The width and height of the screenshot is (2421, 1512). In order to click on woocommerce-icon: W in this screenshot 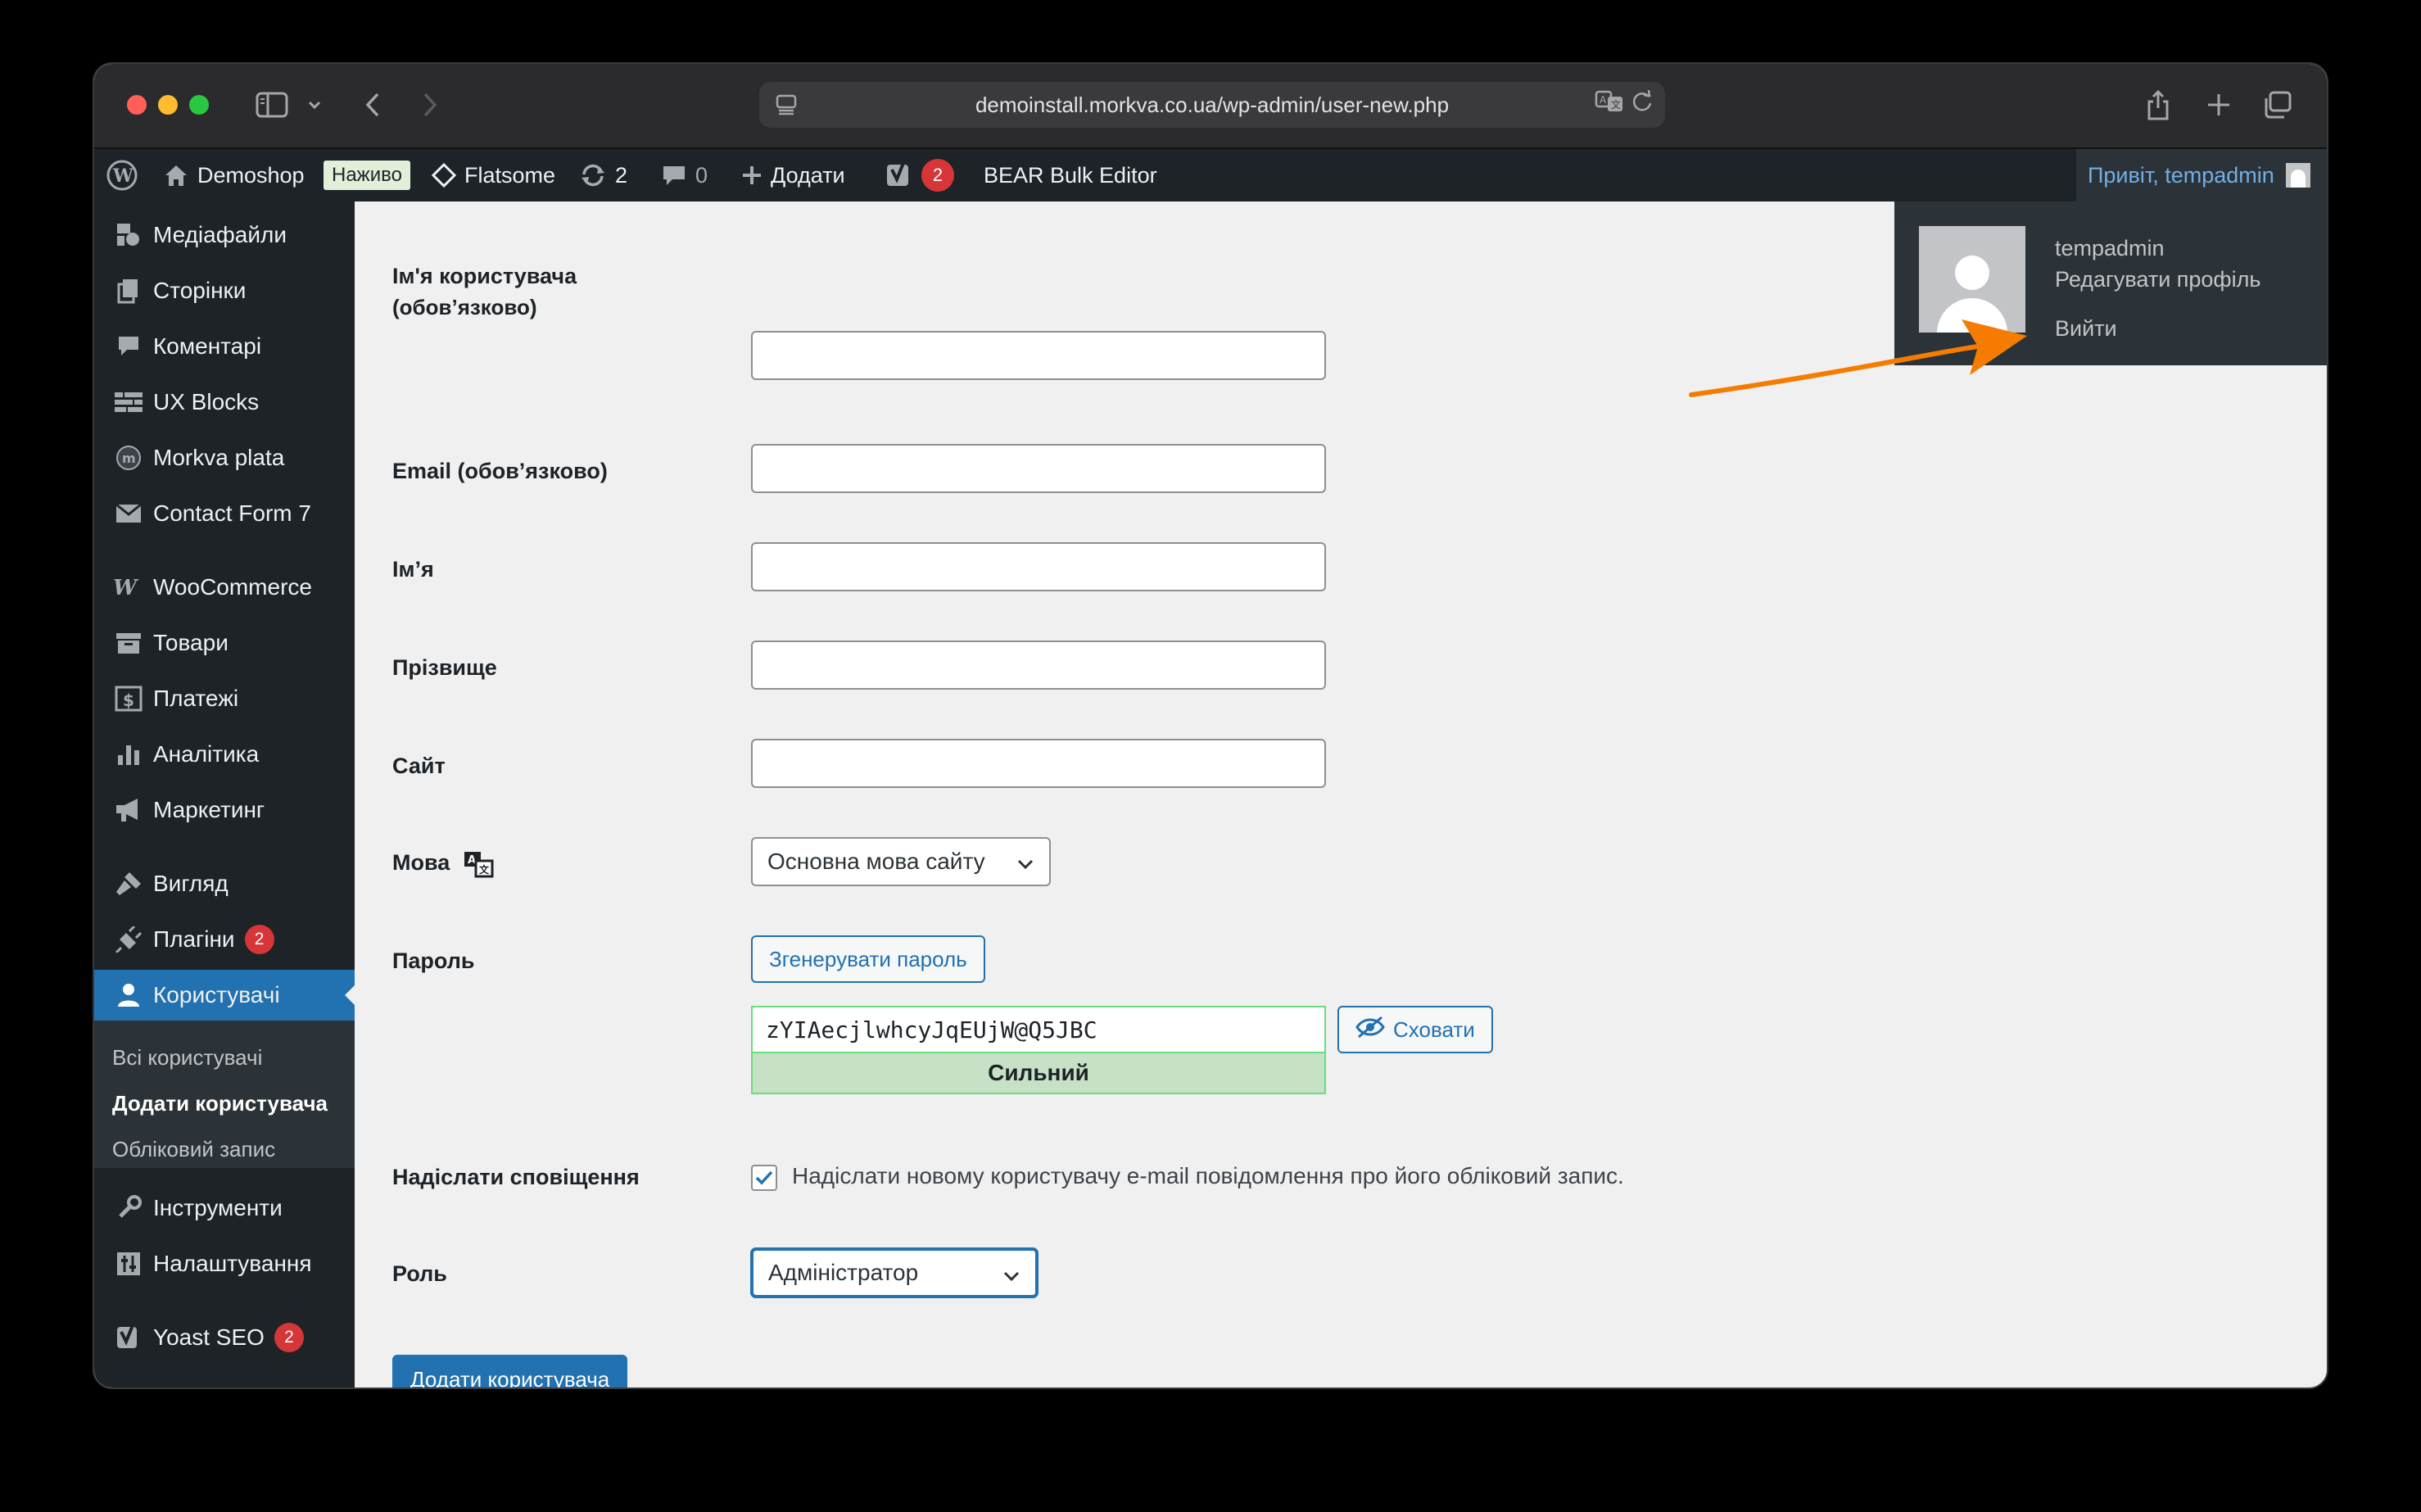, I will do `click(123, 588)`.